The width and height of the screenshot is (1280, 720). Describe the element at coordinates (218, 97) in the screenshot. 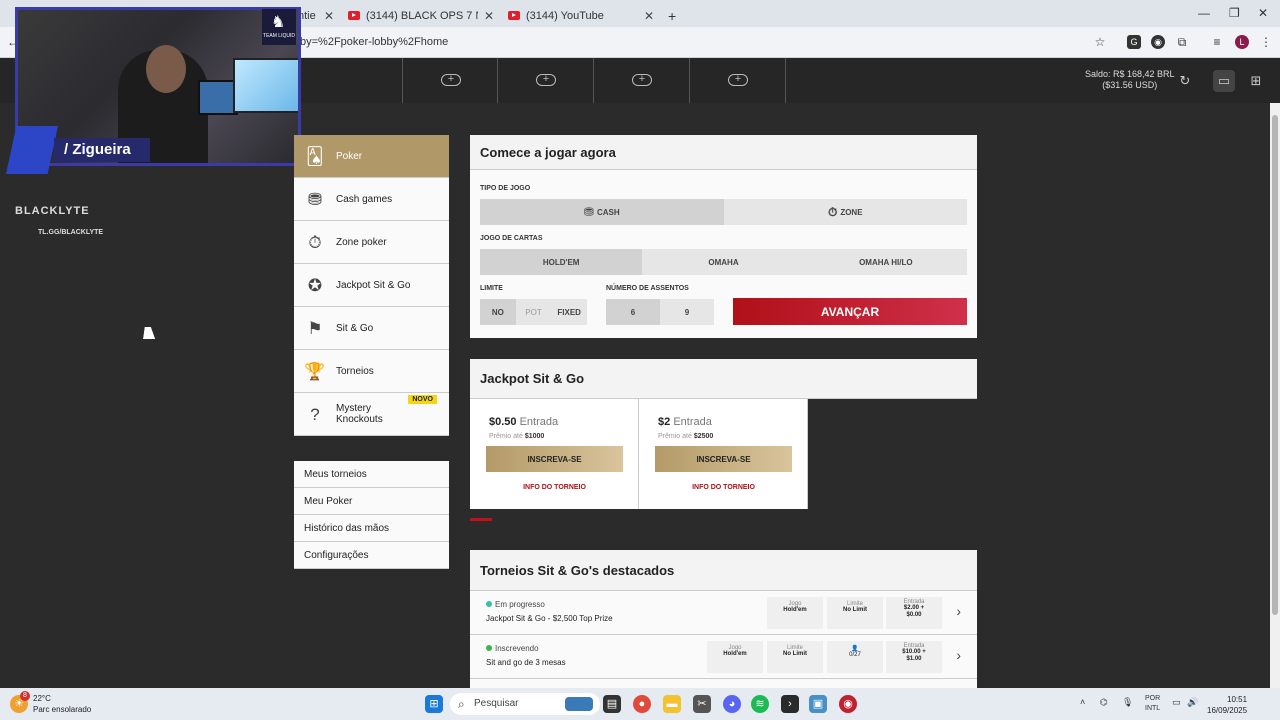

I see `background-monitor` at that location.